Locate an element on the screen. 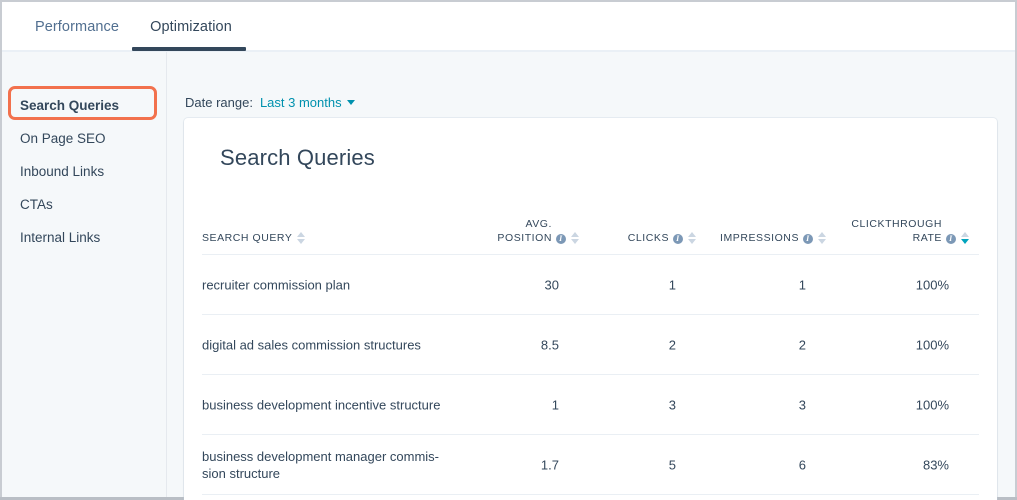 Image resolution: width=1017 pixels, height=500 pixels. tab-optimization: Optimization is located at coordinates (191, 26).